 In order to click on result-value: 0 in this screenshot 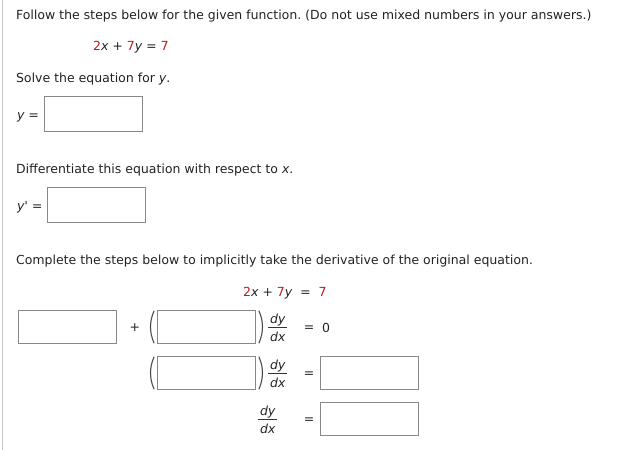, I will do `click(325, 327)`.